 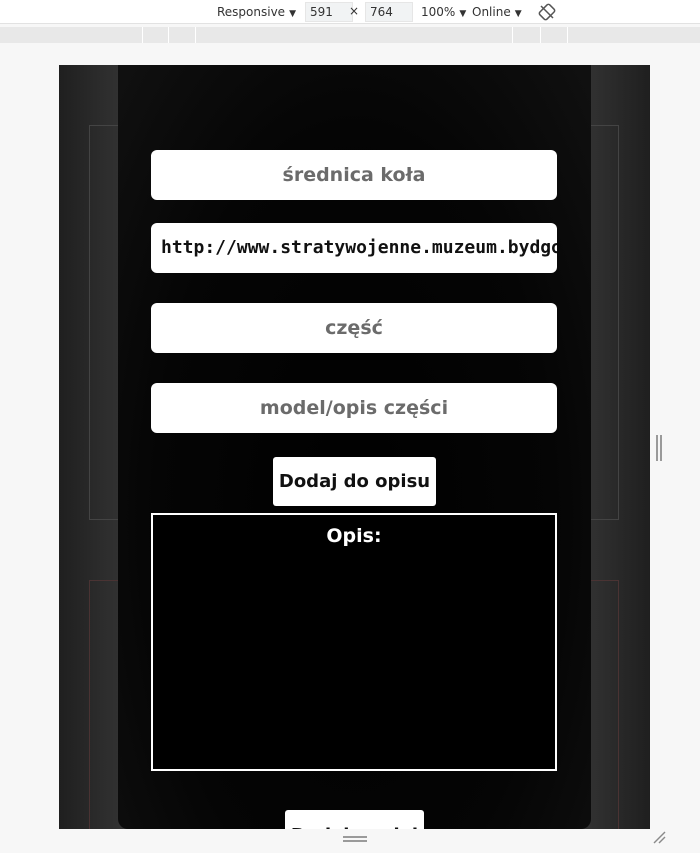 I want to click on part-input, so click(x=354, y=328).